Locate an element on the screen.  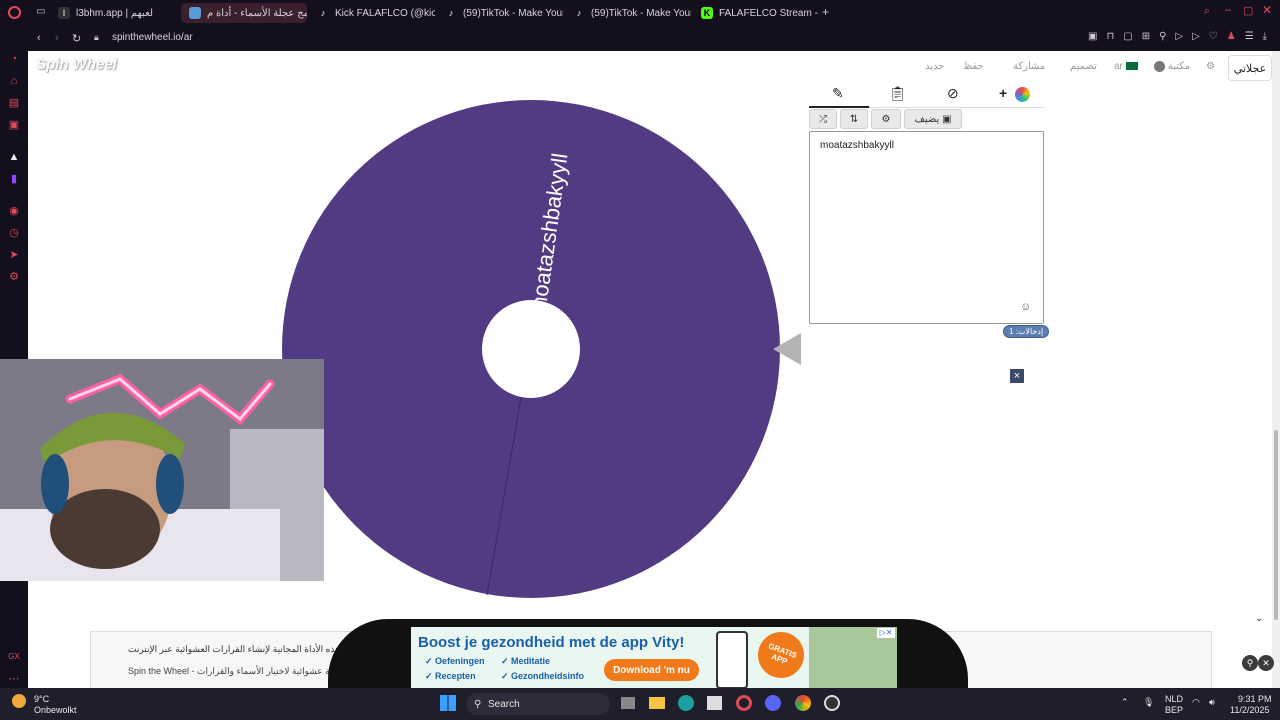
sidebar-send-icon: ➤ is located at coordinates (14, 255).